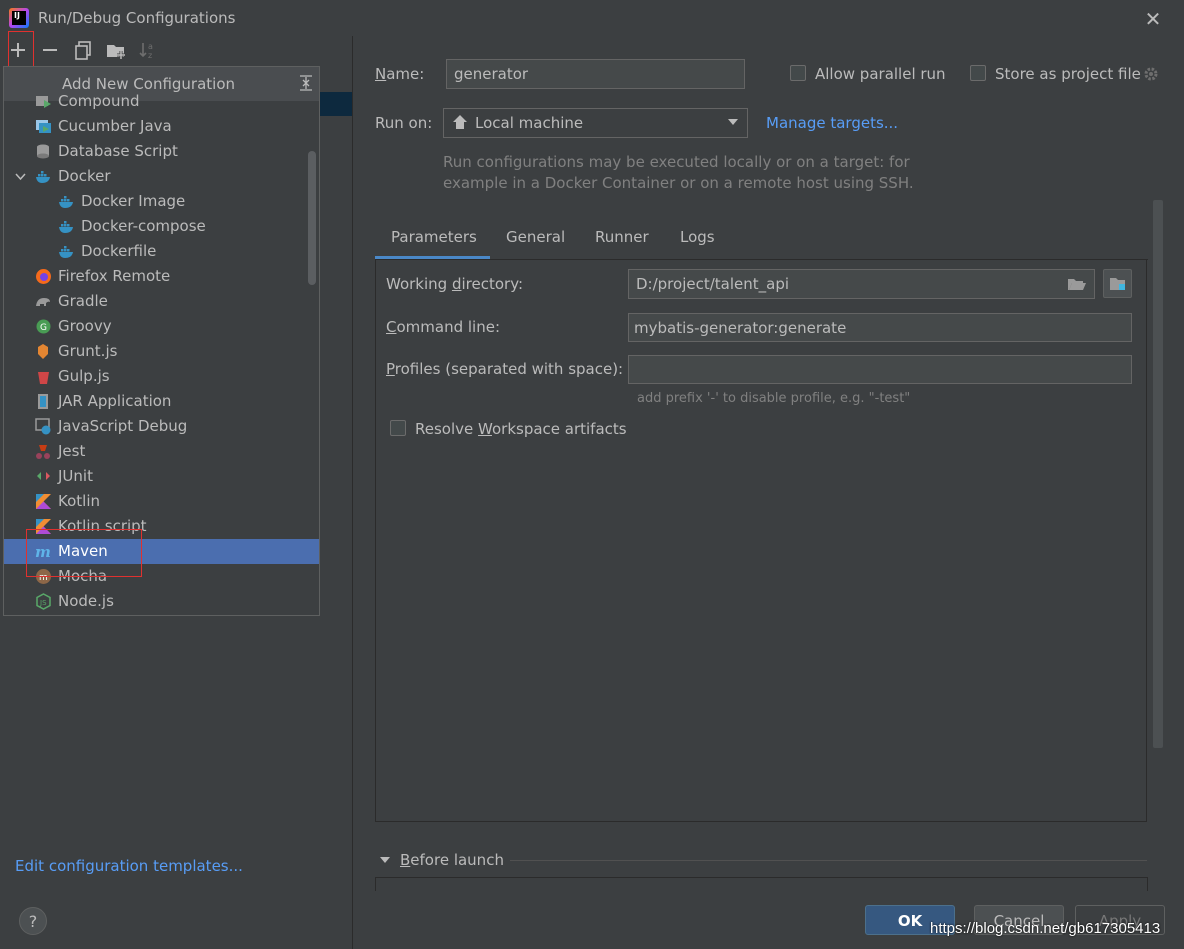 This screenshot has height=949, width=1184. What do you see at coordinates (335, 104) in the screenshot?
I see `selected-config-row` at bounding box center [335, 104].